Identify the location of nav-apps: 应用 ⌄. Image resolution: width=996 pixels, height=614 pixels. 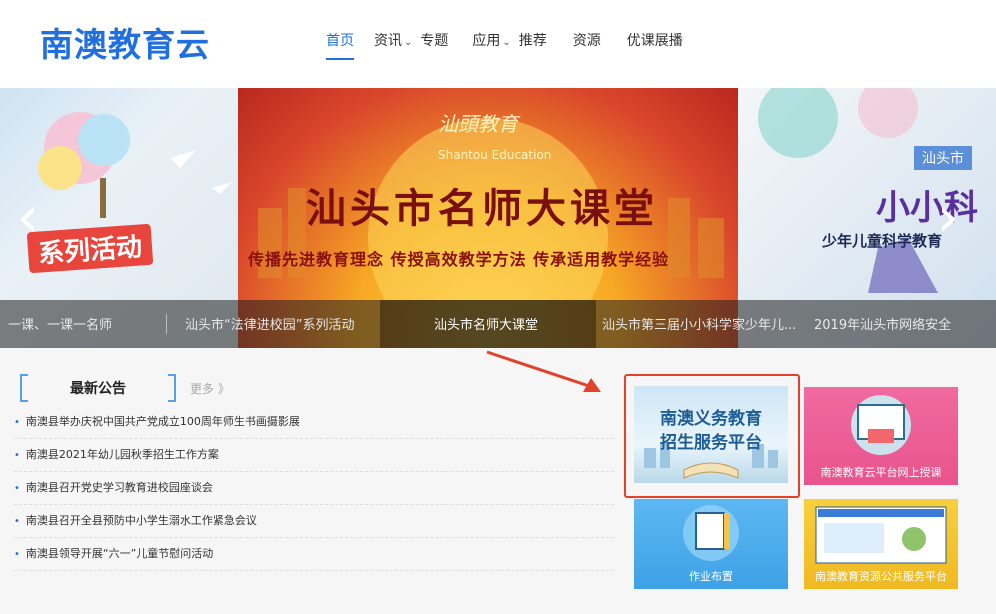
(491, 40).